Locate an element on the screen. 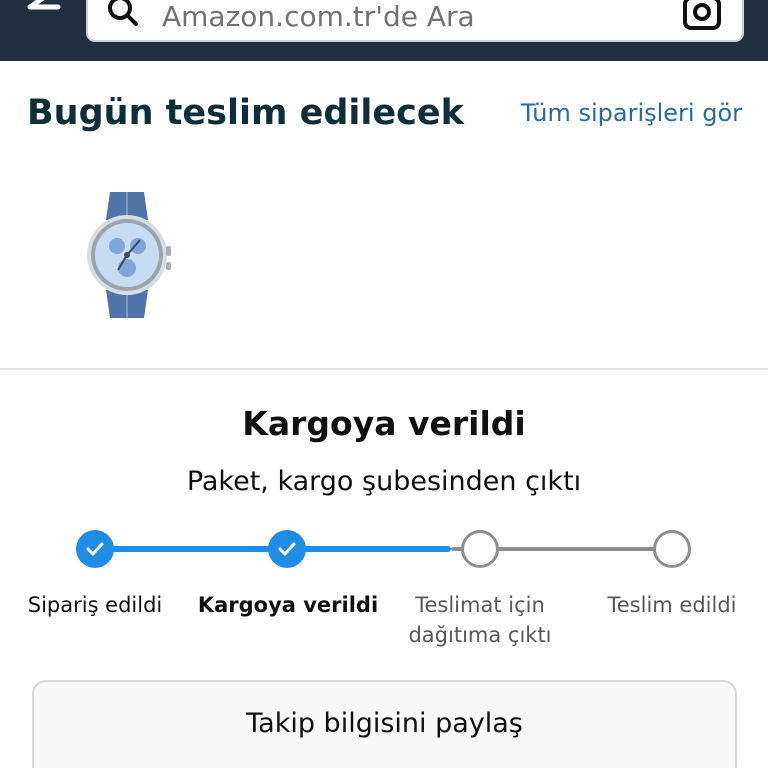 The width and height of the screenshot is (768, 768). step-shipped-check-icon is located at coordinates (287, 549).